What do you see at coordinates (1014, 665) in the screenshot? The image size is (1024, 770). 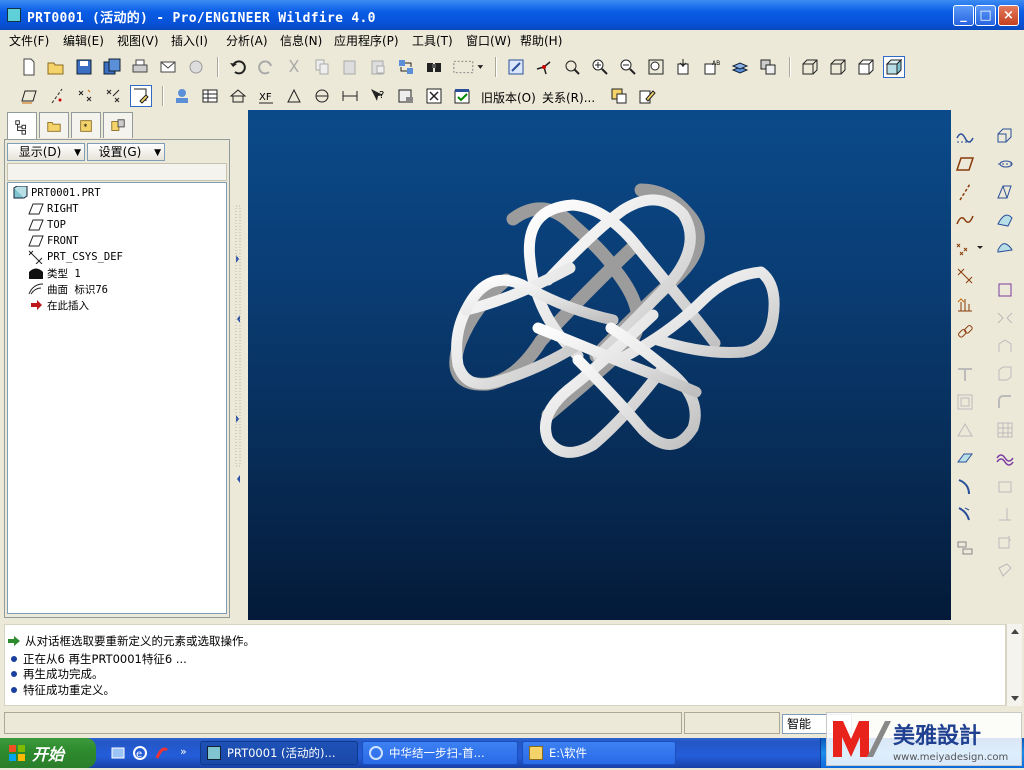 I see `message-scrollbar` at bounding box center [1014, 665].